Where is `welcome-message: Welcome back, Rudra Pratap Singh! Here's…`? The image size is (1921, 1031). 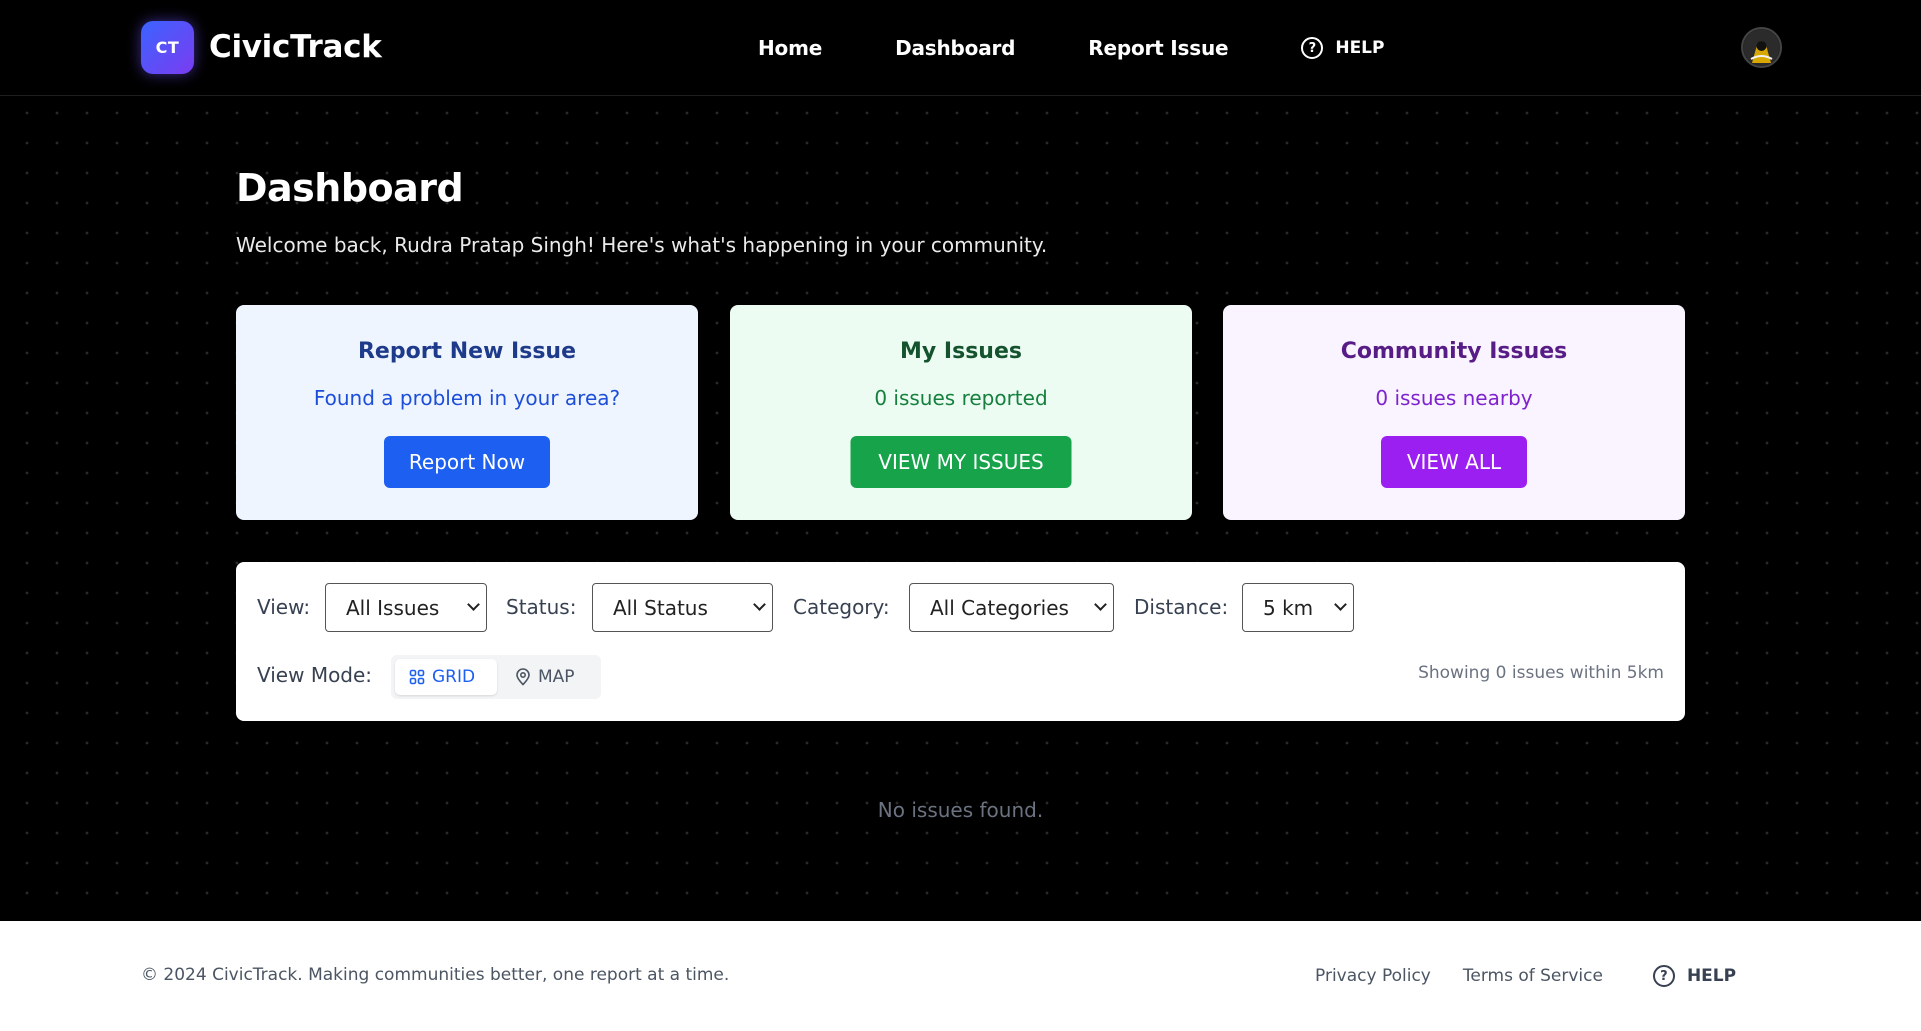
welcome-message: Welcome back, Rudra Pratap Singh! Here's… is located at coordinates (642, 245).